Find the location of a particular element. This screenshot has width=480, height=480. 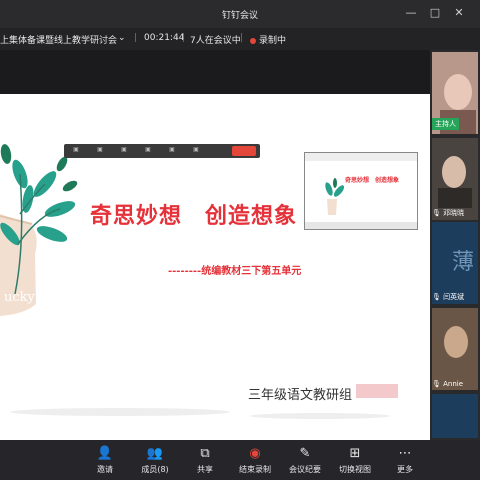

participant-tile is located at coordinates (455, 416).